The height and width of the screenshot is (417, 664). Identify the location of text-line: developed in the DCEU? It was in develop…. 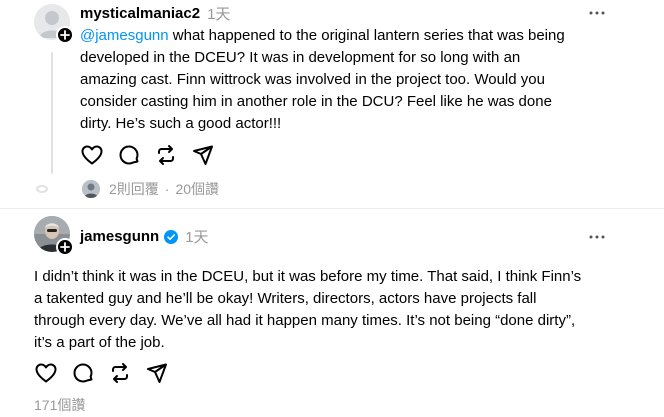
(300, 57).